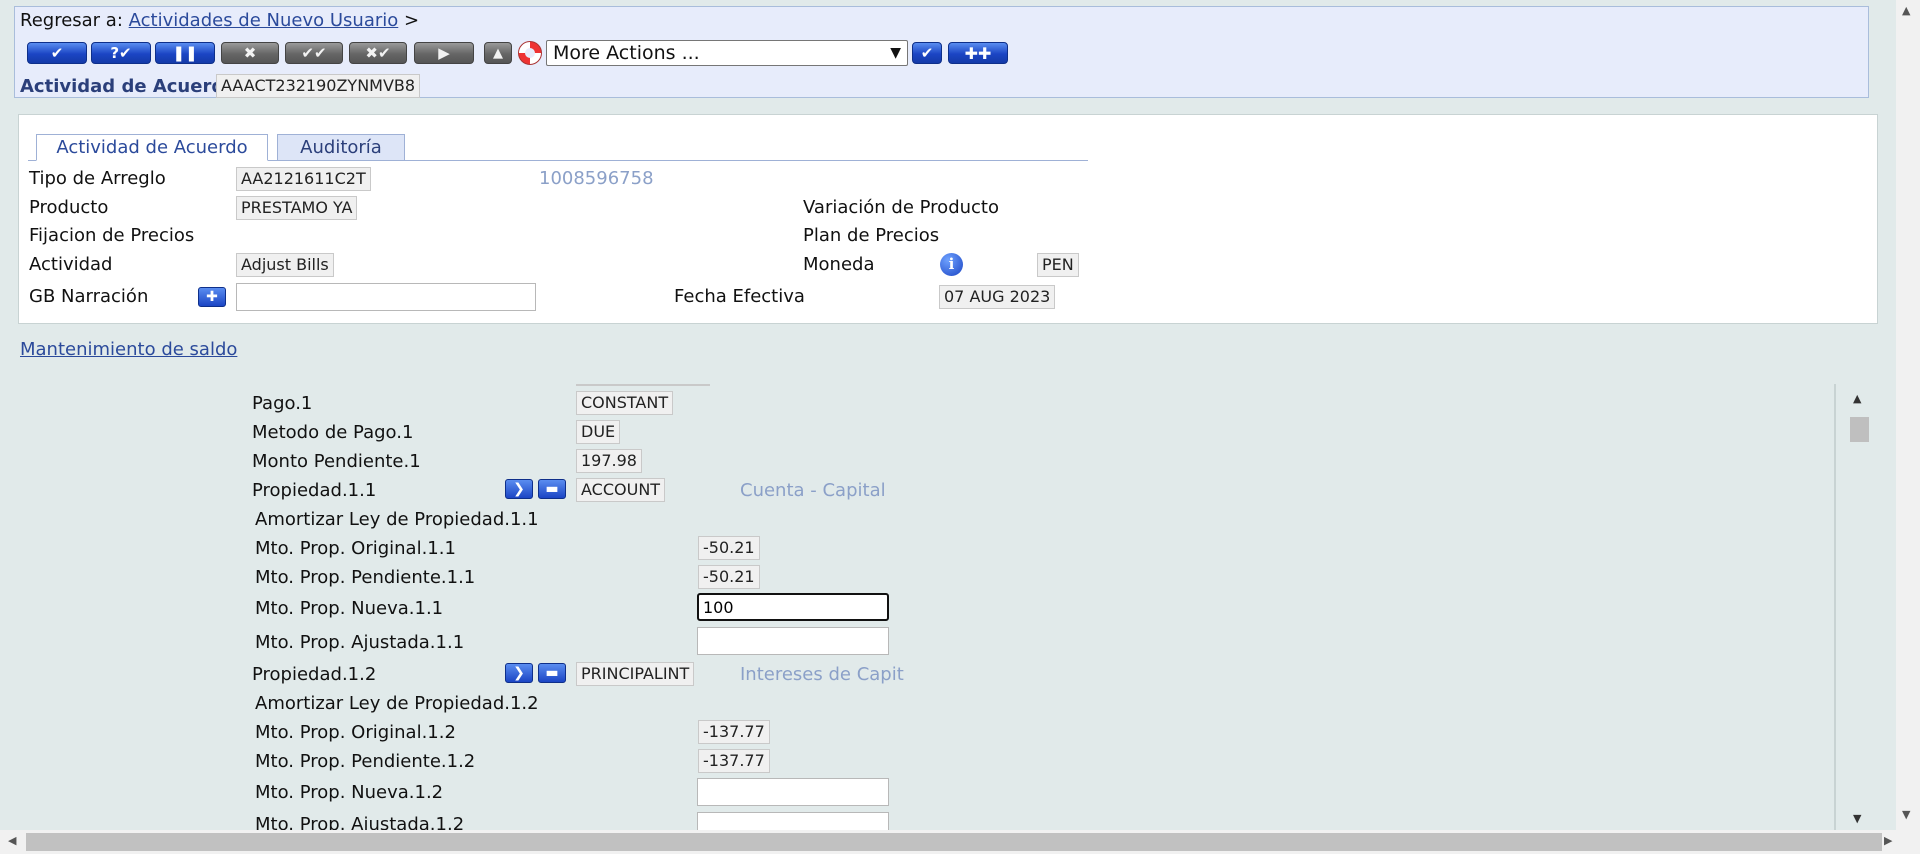 The image size is (1920, 854). What do you see at coordinates (871, 235) in the screenshot?
I see `plan-label: Plan de Precios` at bounding box center [871, 235].